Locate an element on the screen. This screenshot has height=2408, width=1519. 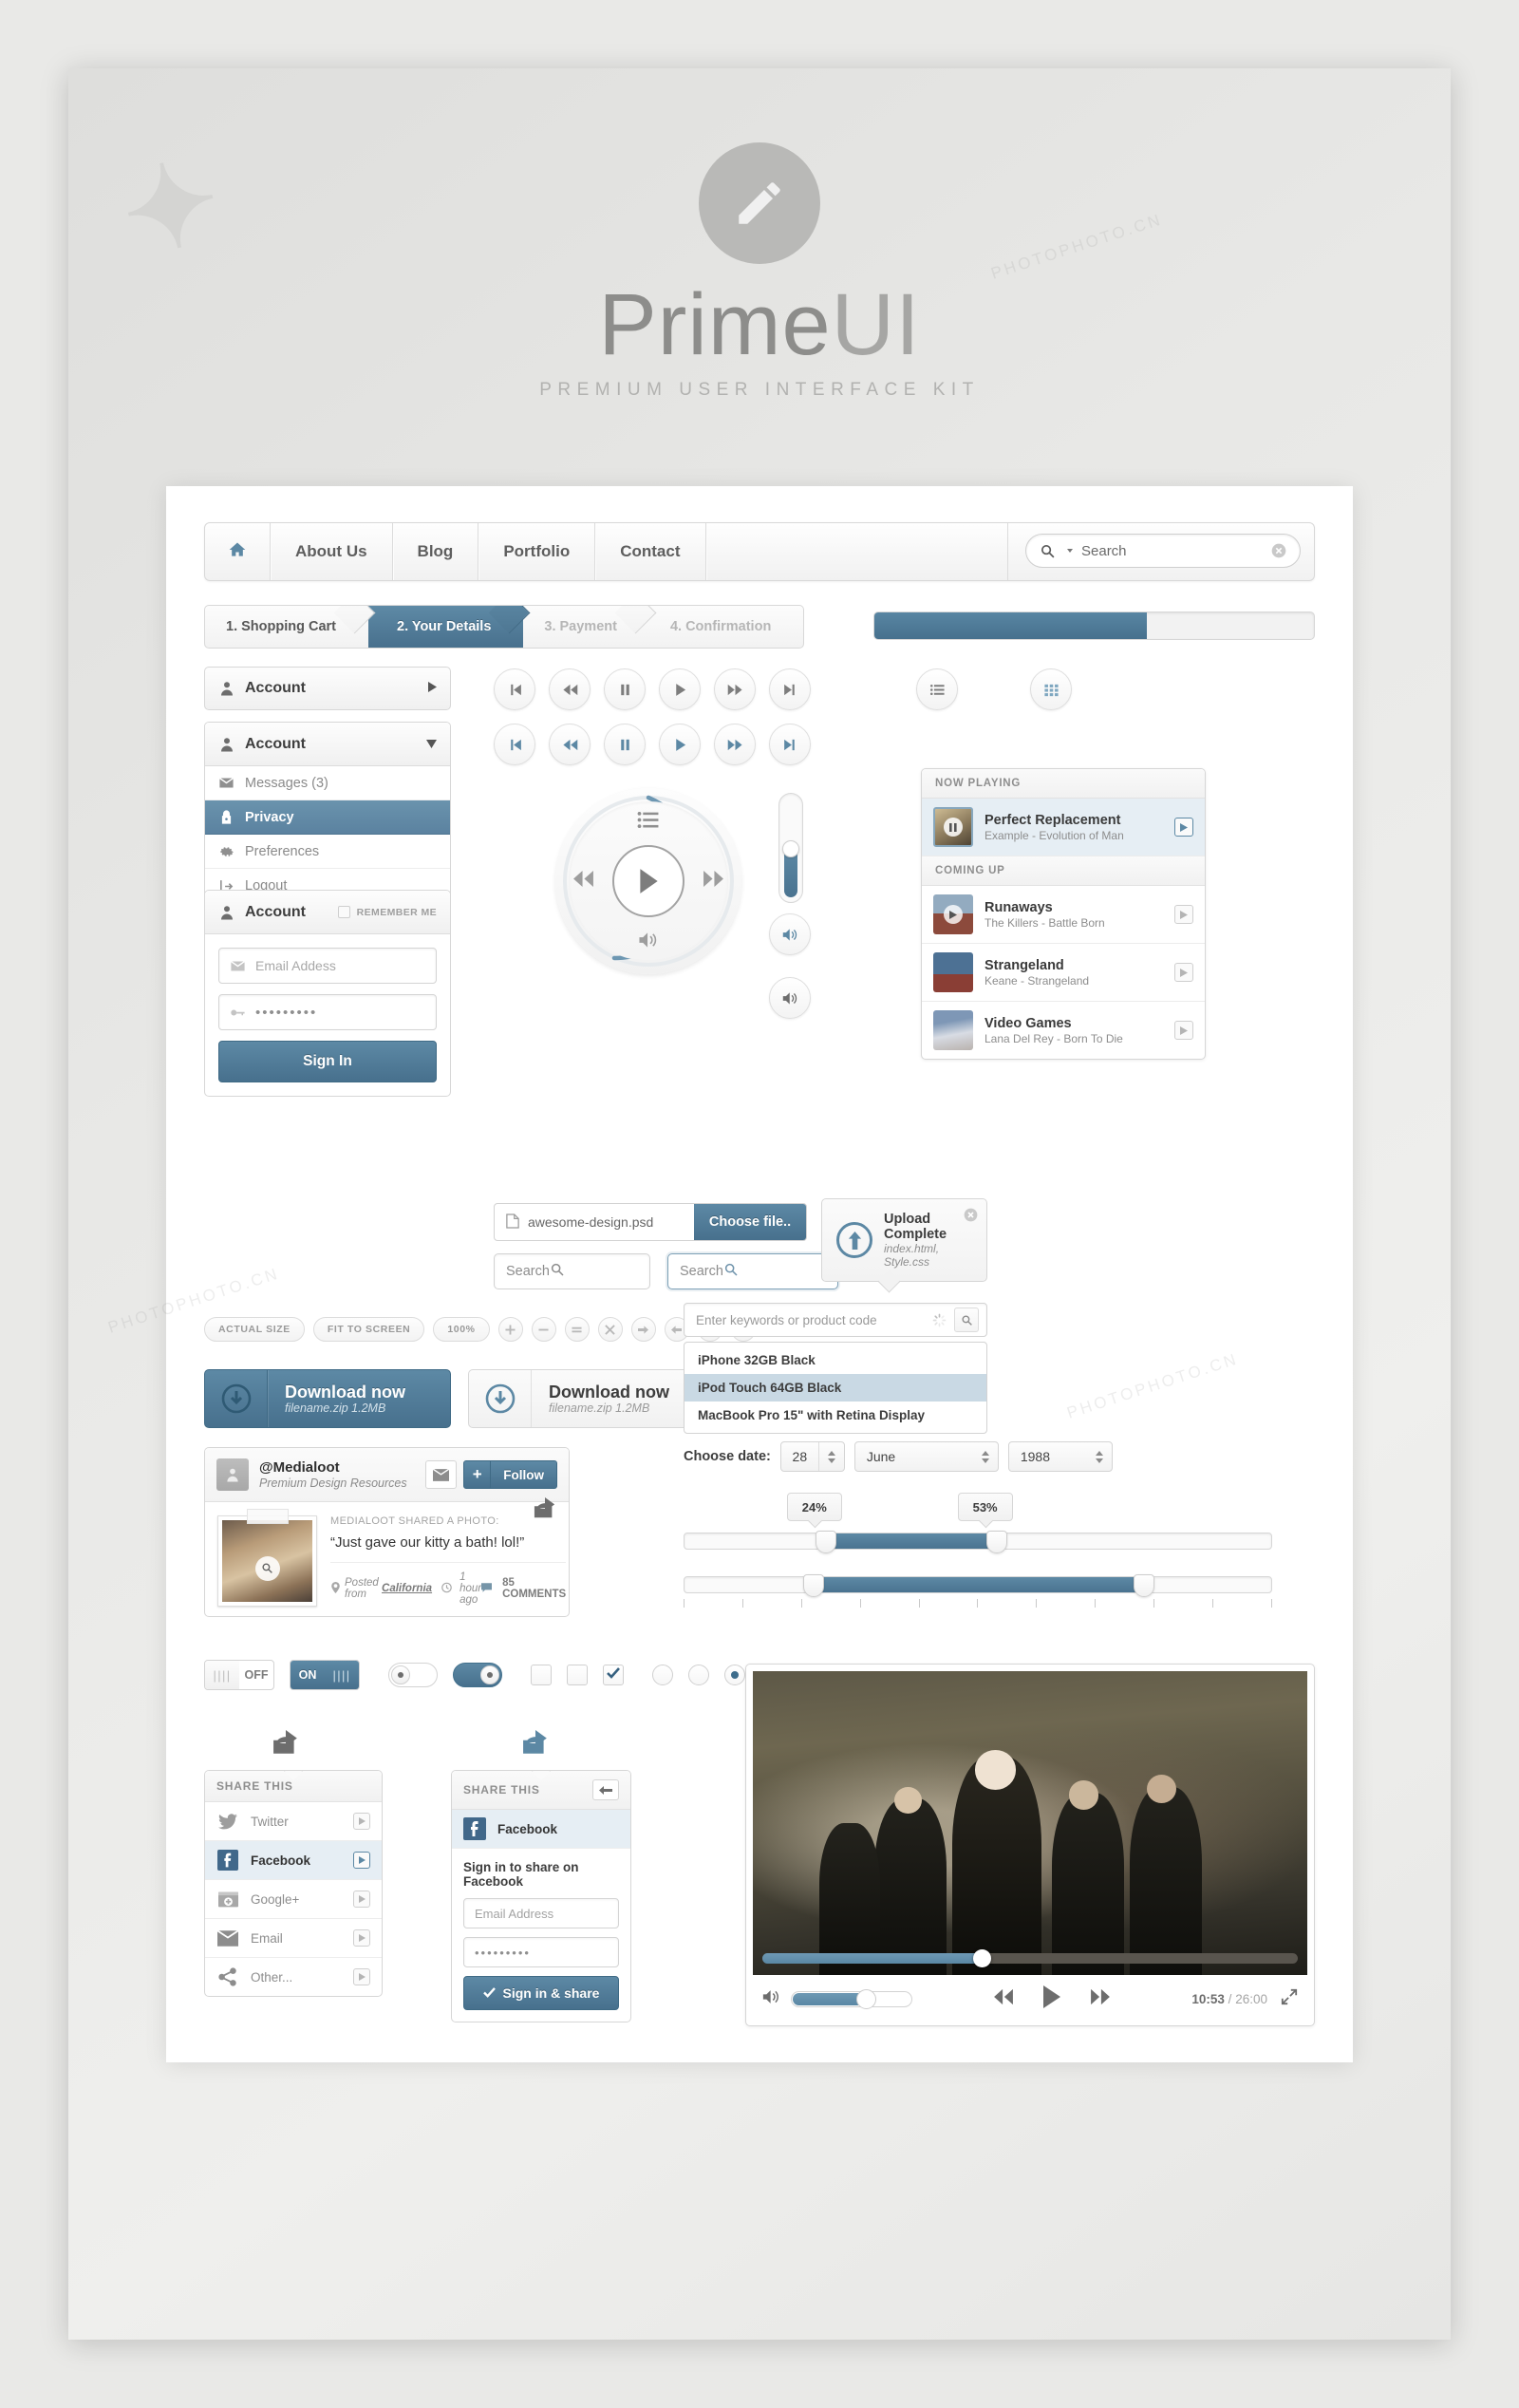
post-photo is located at coordinates (267, 1558).